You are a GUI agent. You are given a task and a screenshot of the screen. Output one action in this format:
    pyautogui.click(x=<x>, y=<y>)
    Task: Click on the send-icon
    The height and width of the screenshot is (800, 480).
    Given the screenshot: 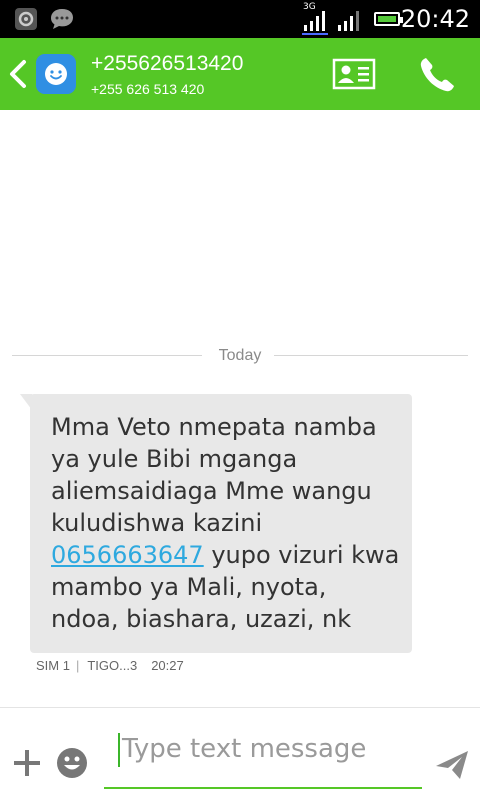 What is the action you would take?
    pyautogui.click(x=452, y=765)
    